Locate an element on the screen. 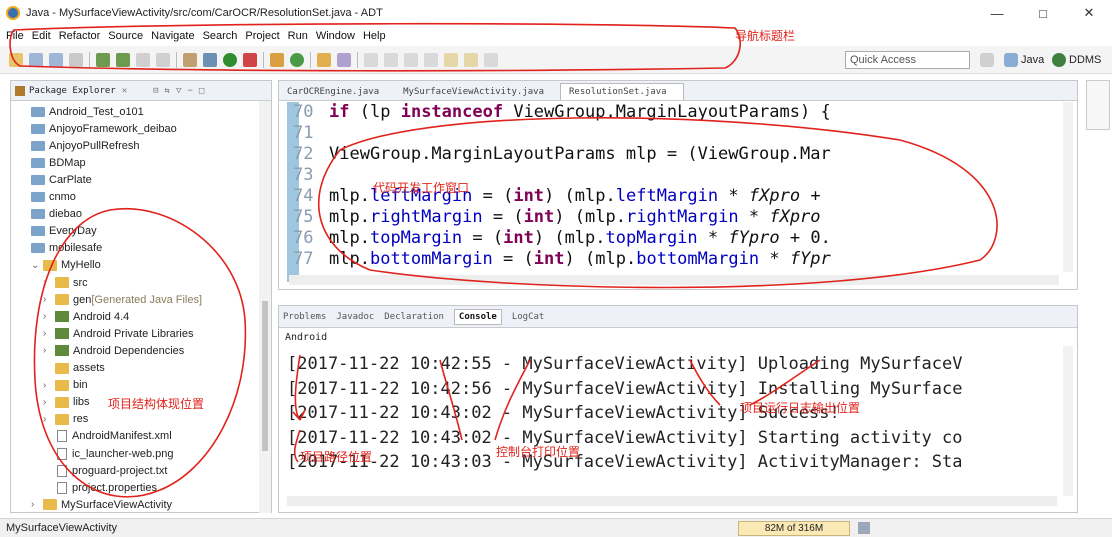  maximize-view-icon: □ is located at coordinates (201, 91).